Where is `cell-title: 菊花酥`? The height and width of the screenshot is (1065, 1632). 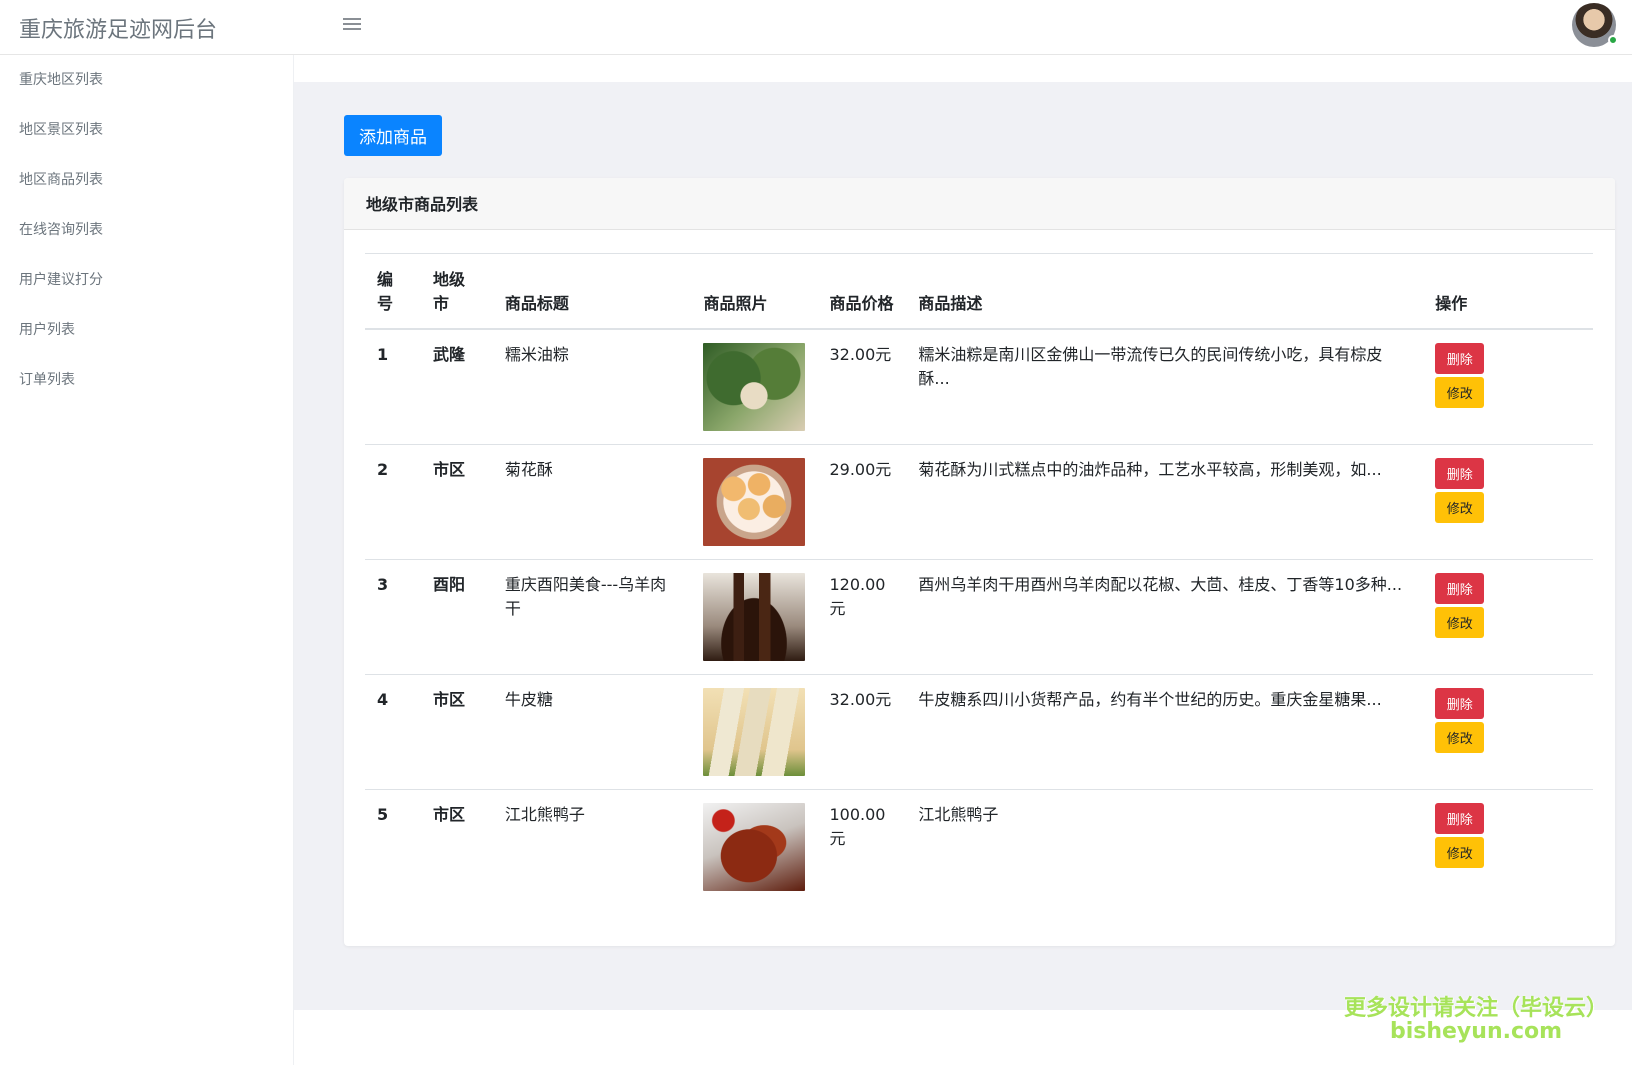 cell-title: 菊花酥 is located at coordinates (592, 501).